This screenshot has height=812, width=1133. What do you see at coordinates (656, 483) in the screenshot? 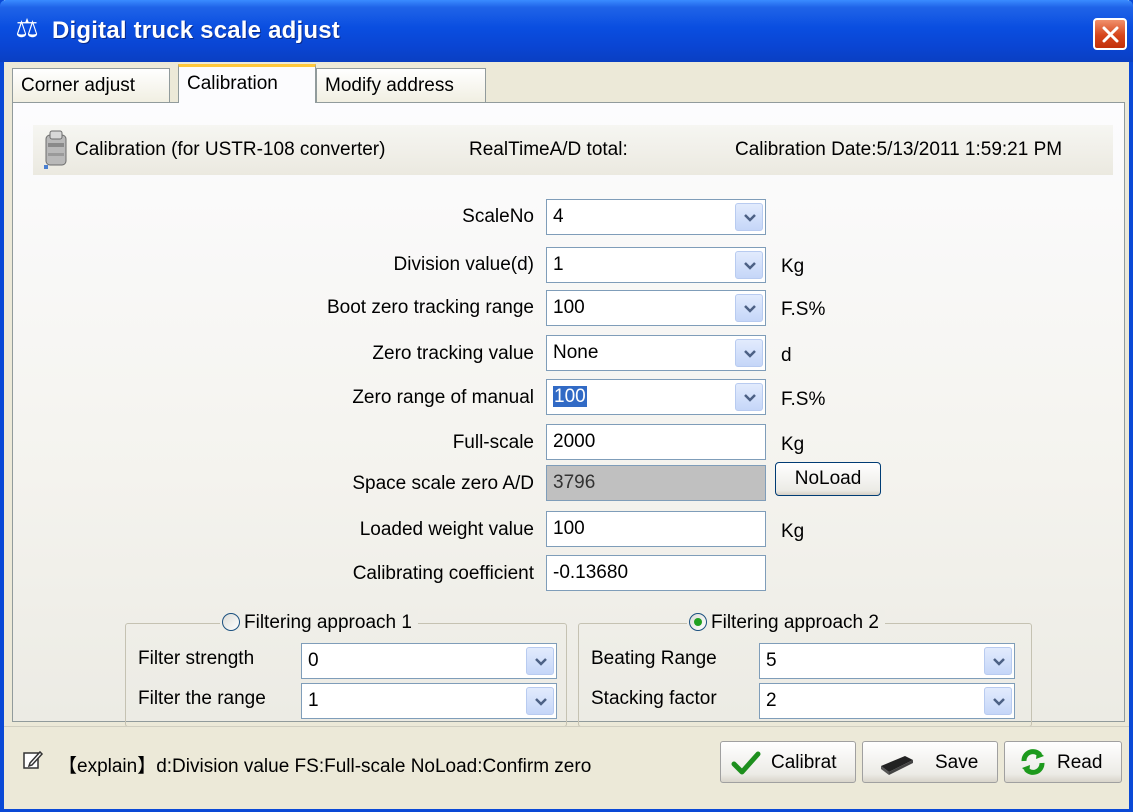
I see `space-zero-field: 3796` at bounding box center [656, 483].